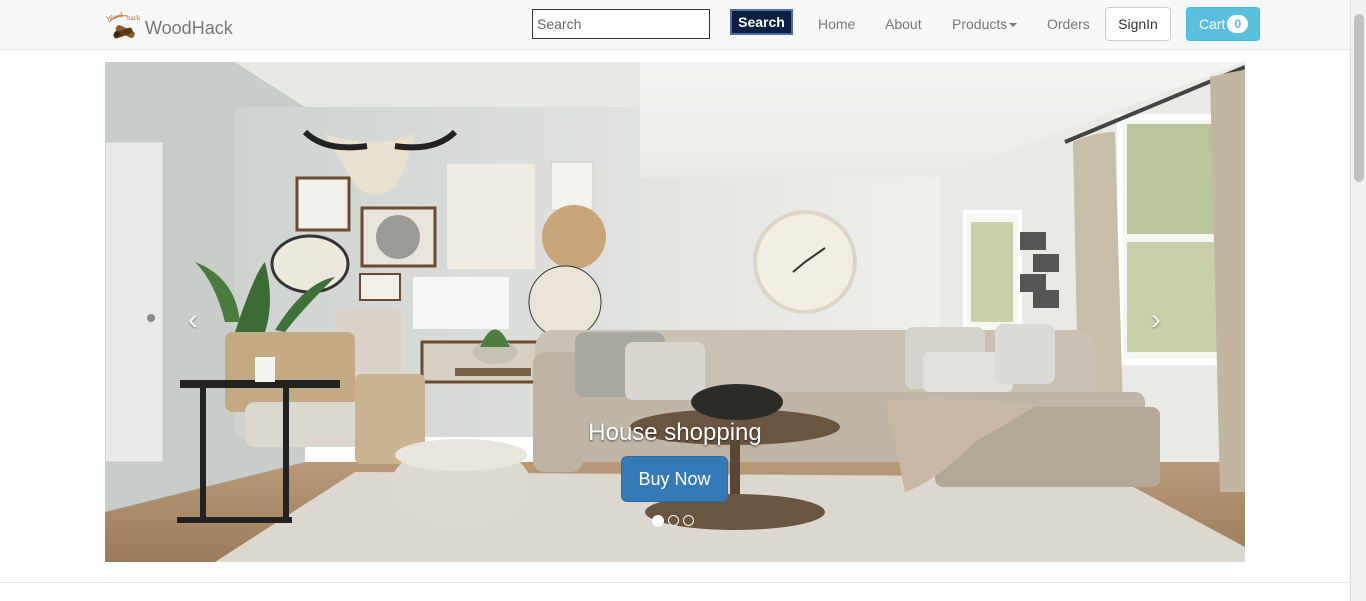 This screenshot has height=601, width=1366. Describe the element at coordinates (621, 24) in the screenshot. I see `search-input` at that location.